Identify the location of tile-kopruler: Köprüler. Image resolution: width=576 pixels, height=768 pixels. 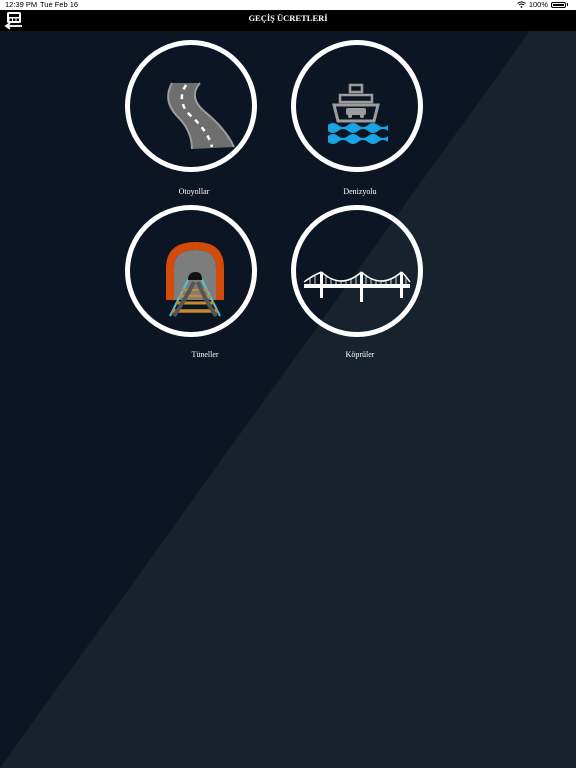
(363, 285).